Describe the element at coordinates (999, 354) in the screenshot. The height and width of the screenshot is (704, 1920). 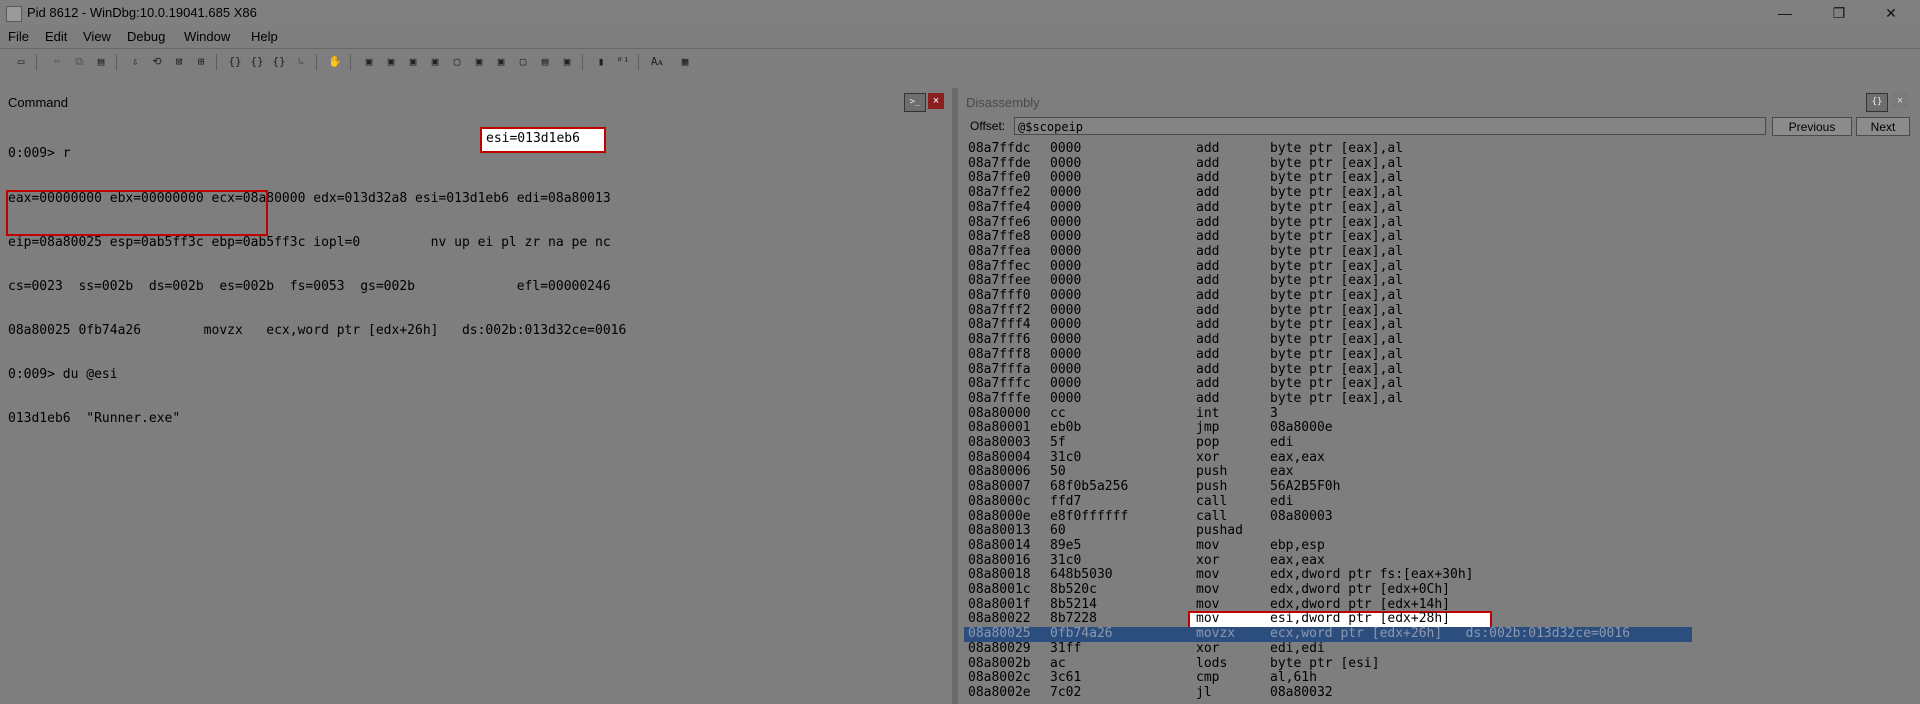
I see `disassembly-address: 08a7fff8` at that location.